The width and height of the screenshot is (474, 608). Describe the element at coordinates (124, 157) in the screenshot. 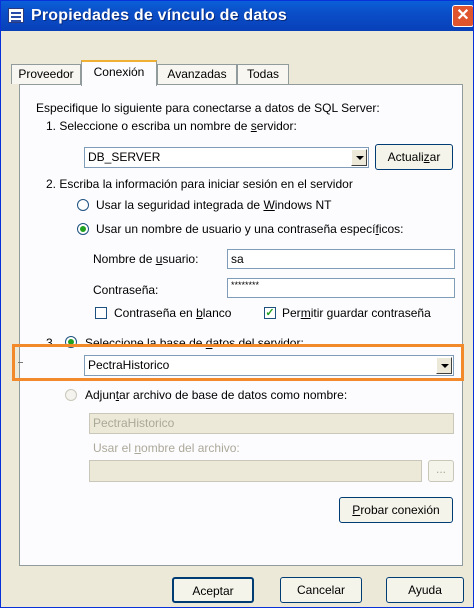

I see `server-name-value: DB_SERVER` at that location.